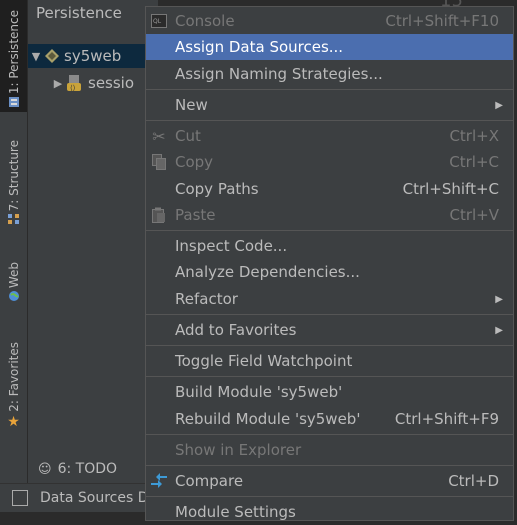 The height and width of the screenshot is (525, 517). Describe the element at coordinates (13, 421) in the screenshot. I see `star-icon: ★` at that location.